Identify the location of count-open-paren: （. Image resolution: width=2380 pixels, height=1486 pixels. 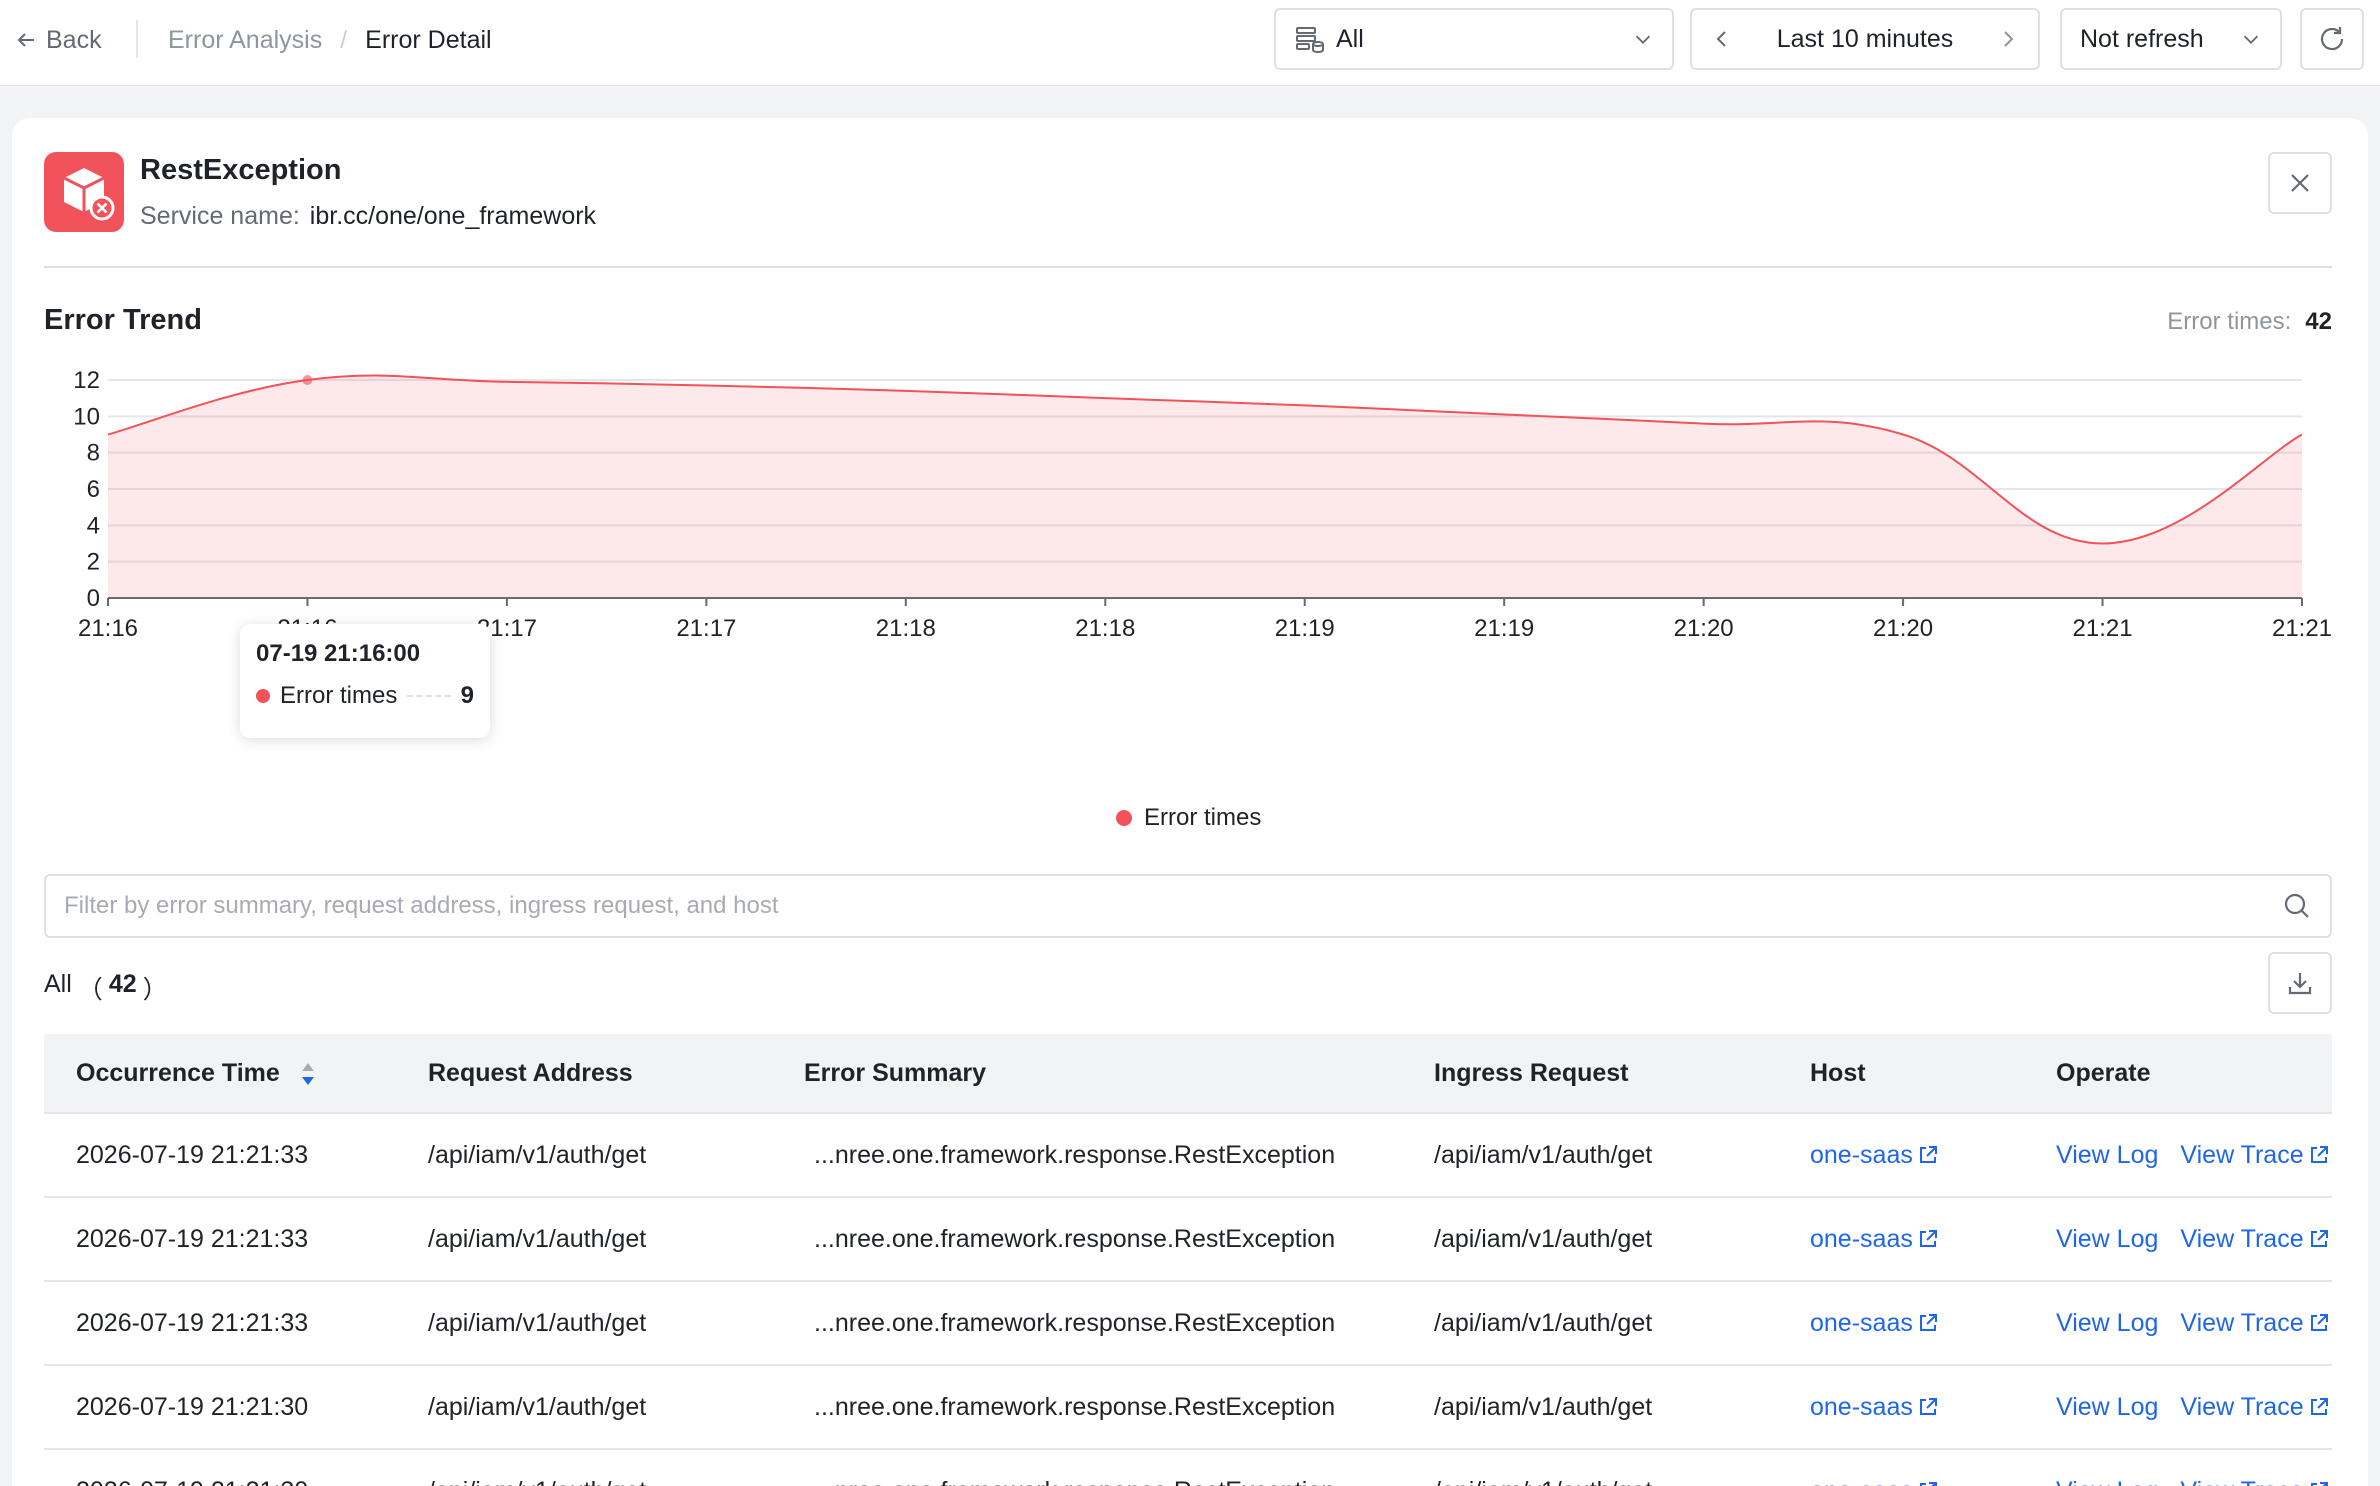
(90, 990).